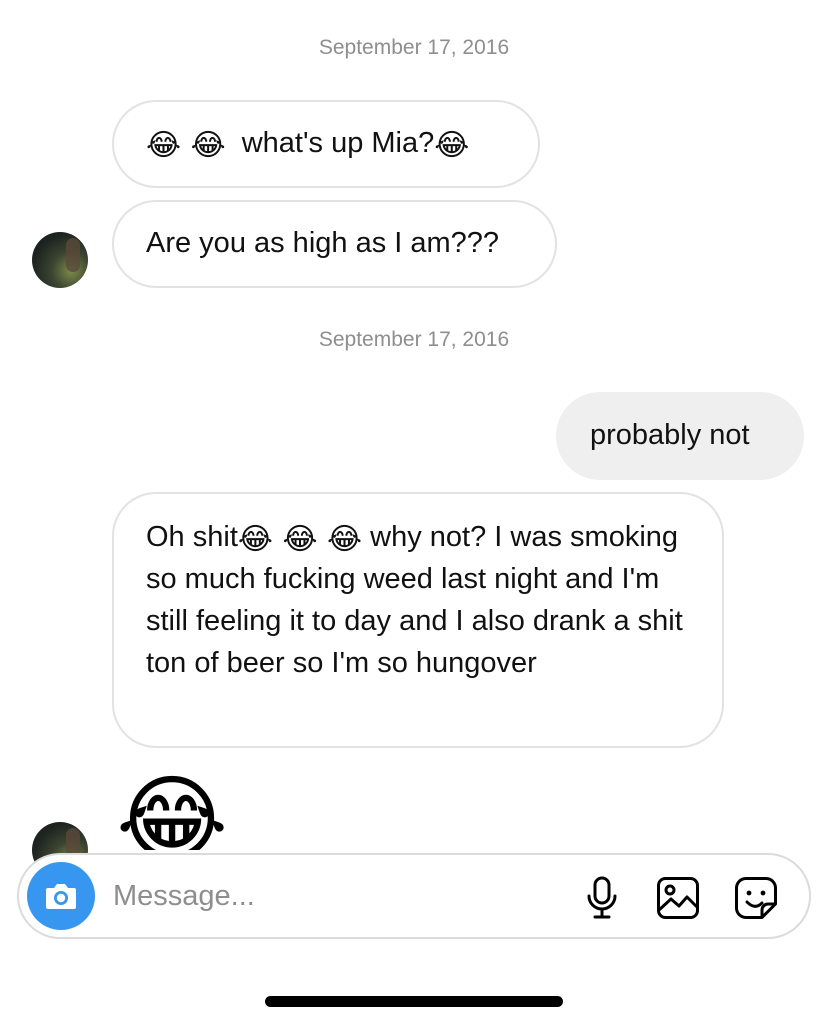  Describe the element at coordinates (323, 243) in the screenshot. I see `message-text: Are you as high as I am???` at that location.